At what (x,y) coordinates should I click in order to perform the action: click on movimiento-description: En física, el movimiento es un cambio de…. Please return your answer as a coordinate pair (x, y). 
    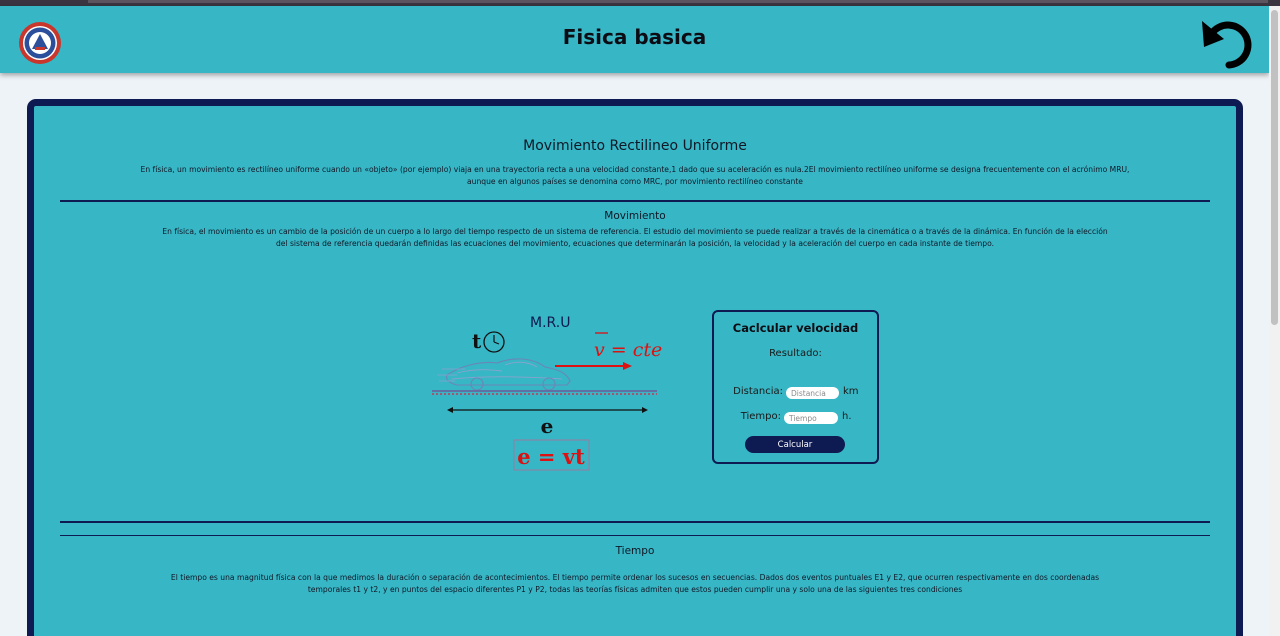
    Looking at the image, I should click on (635, 238).